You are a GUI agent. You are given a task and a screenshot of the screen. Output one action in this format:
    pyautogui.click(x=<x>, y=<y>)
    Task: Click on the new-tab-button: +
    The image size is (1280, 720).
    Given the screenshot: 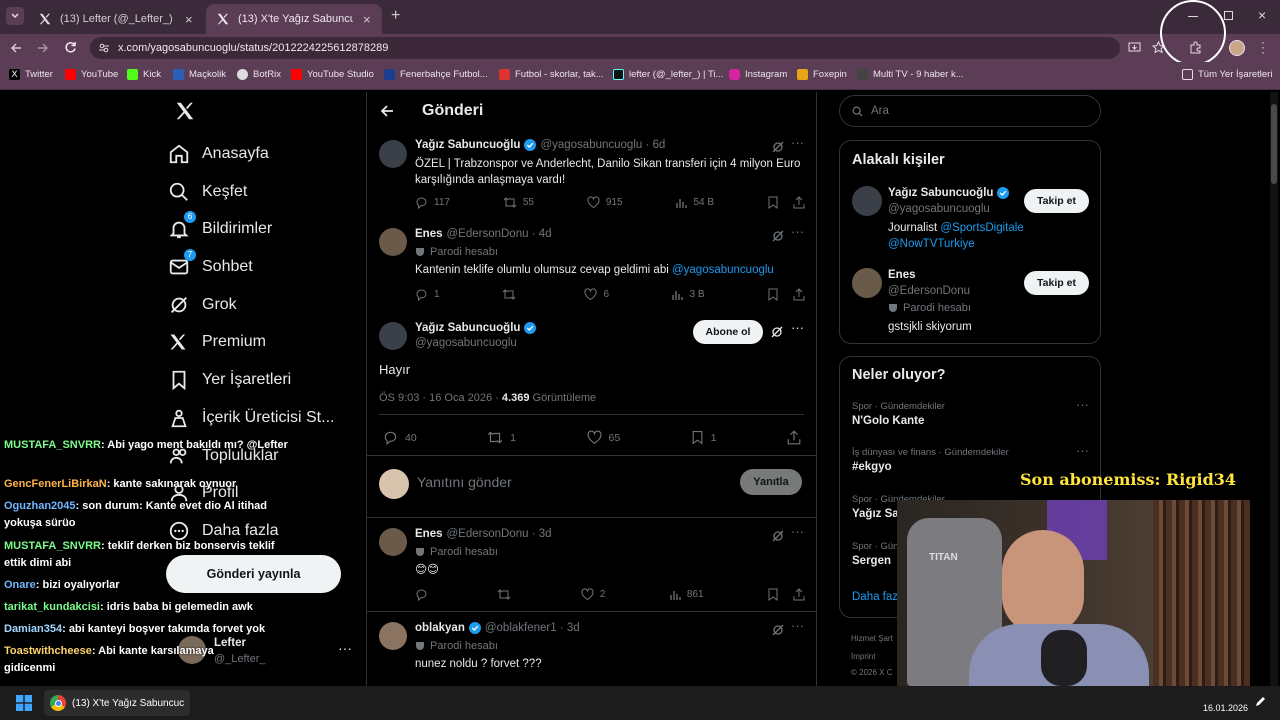 What is the action you would take?
    pyautogui.click(x=395, y=16)
    